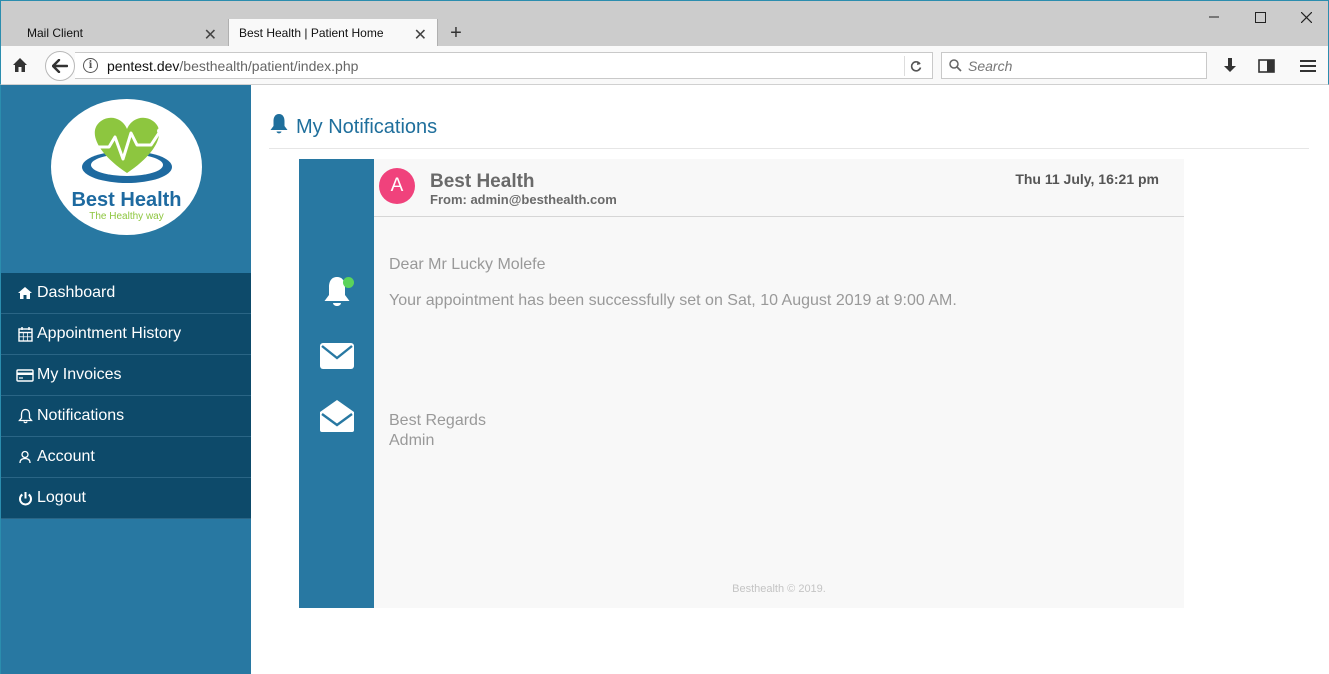 This screenshot has height=674, width=1329. I want to click on tab-patient-home: Best Health | Patient Home ✕, so click(333, 33).